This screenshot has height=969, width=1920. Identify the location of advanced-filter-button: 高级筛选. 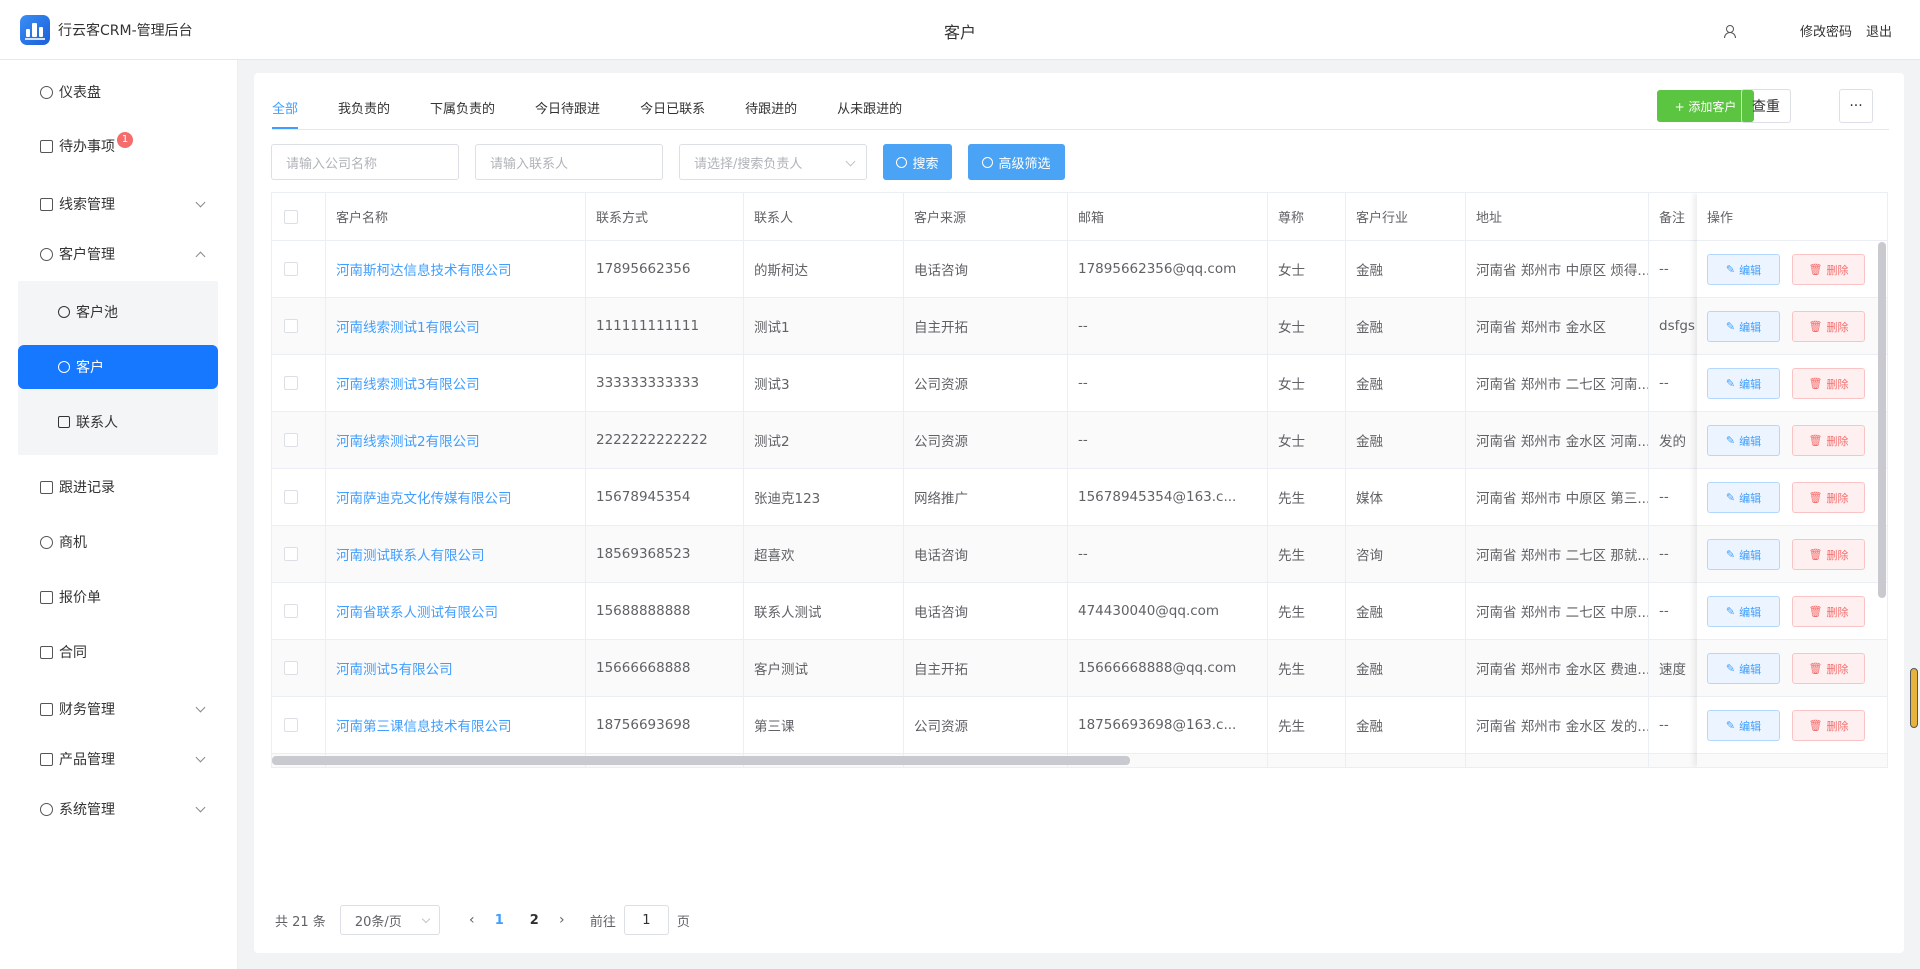
(1016, 162).